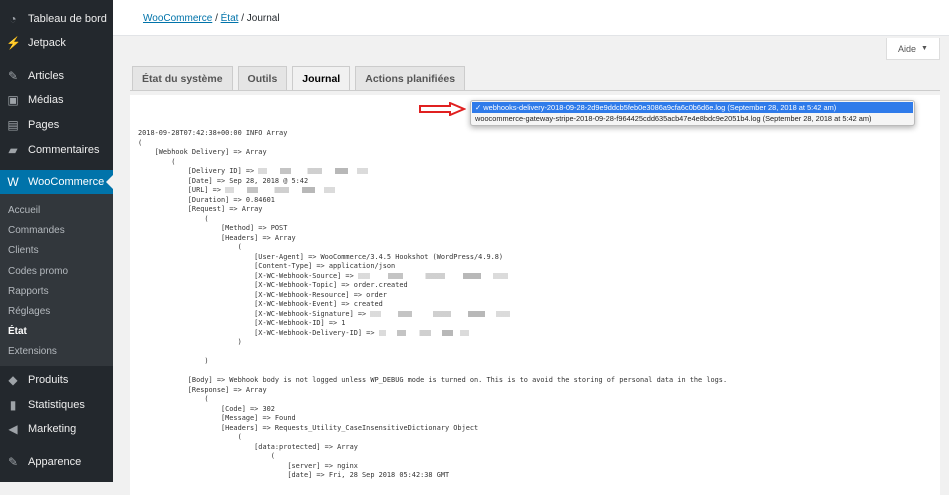 This screenshot has width=949, height=495. Describe the element at coordinates (67, 19) in the screenshot. I see `sidebar-item-label: Tableau de bord` at that location.